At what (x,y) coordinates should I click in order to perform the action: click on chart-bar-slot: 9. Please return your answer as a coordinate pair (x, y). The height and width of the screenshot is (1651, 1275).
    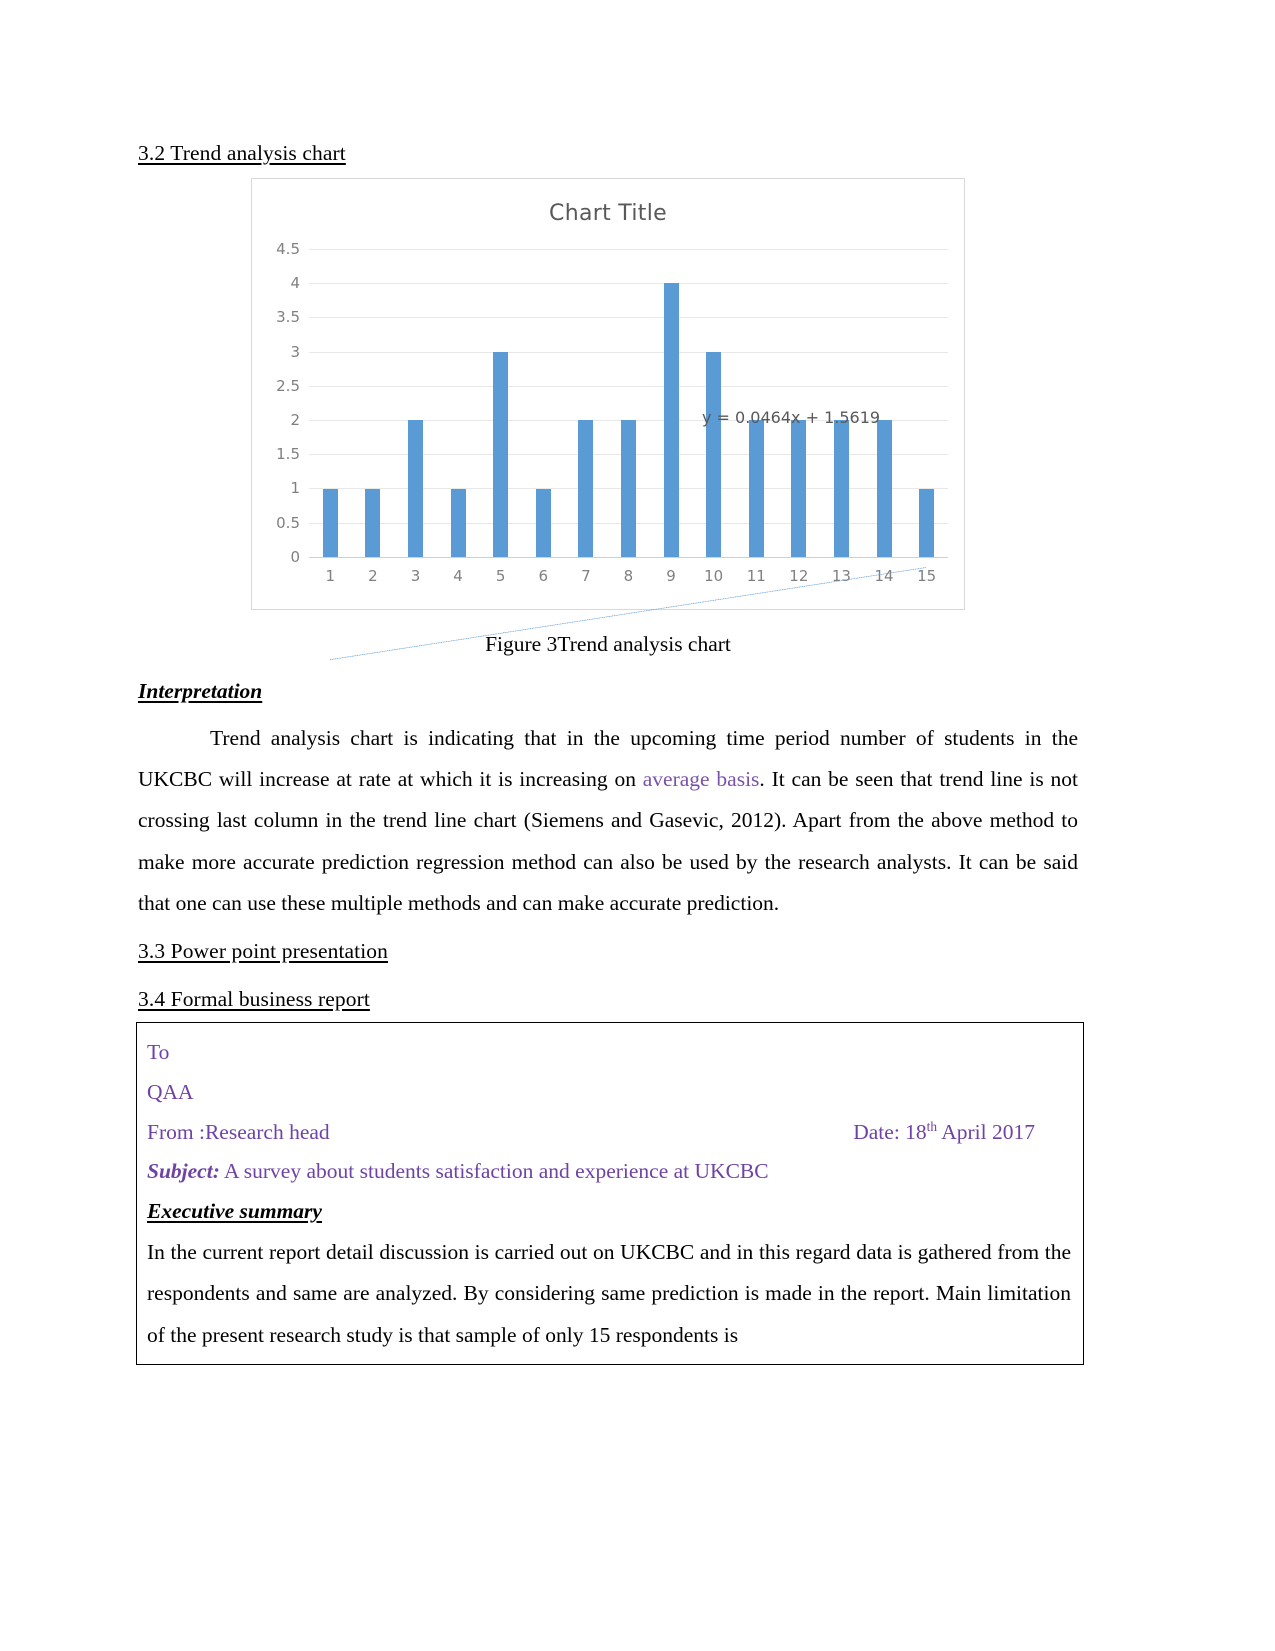
    Looking at the image, I should click on (671, 417).